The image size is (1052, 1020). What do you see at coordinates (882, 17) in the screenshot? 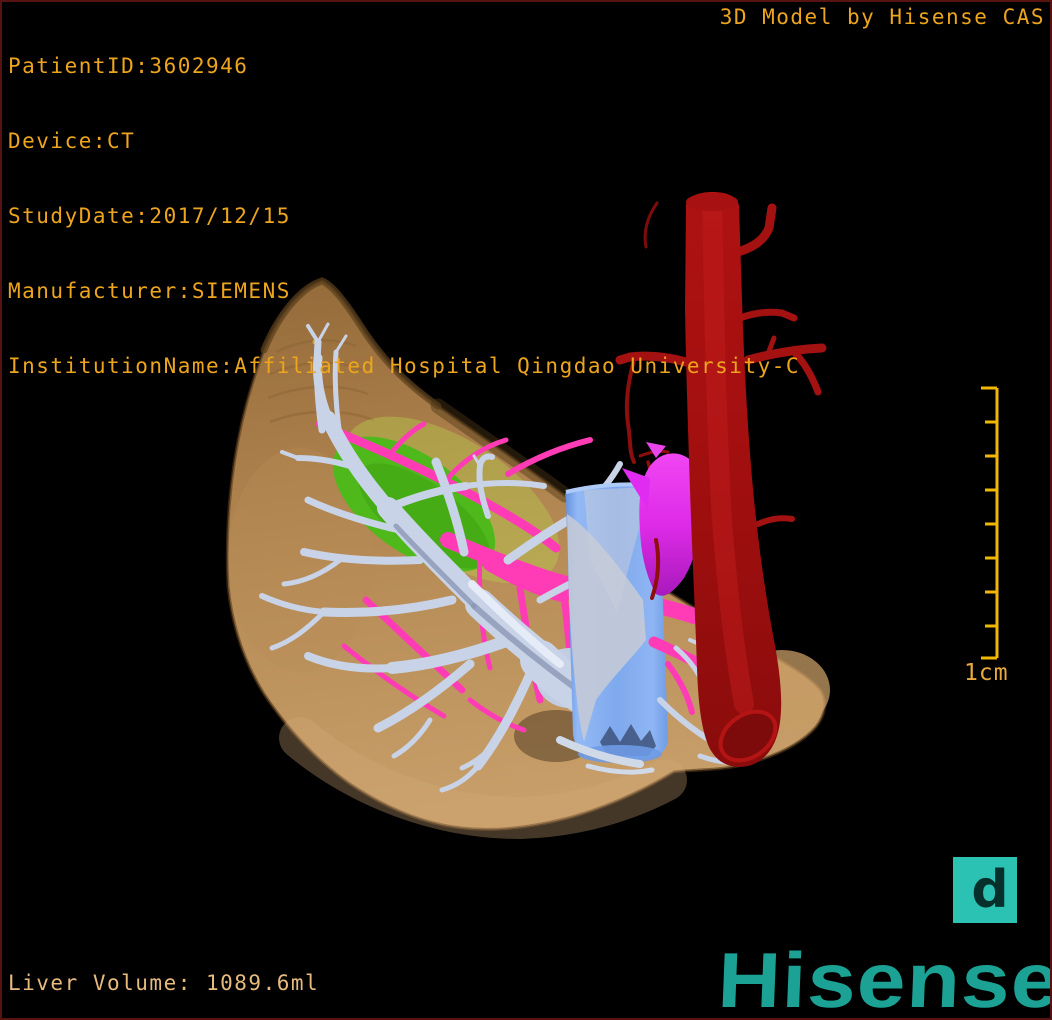
I see `credit-overlay: 3D Model by Hisense CAS` at bounding box center [882, 17].